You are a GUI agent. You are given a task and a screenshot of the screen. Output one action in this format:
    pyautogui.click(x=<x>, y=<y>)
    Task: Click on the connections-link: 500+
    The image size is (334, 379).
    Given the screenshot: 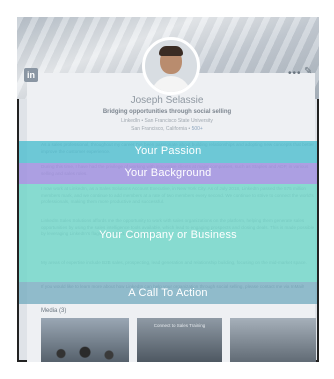 What is the action you would take?
    pyautogui.click(x=197, y=129)
    